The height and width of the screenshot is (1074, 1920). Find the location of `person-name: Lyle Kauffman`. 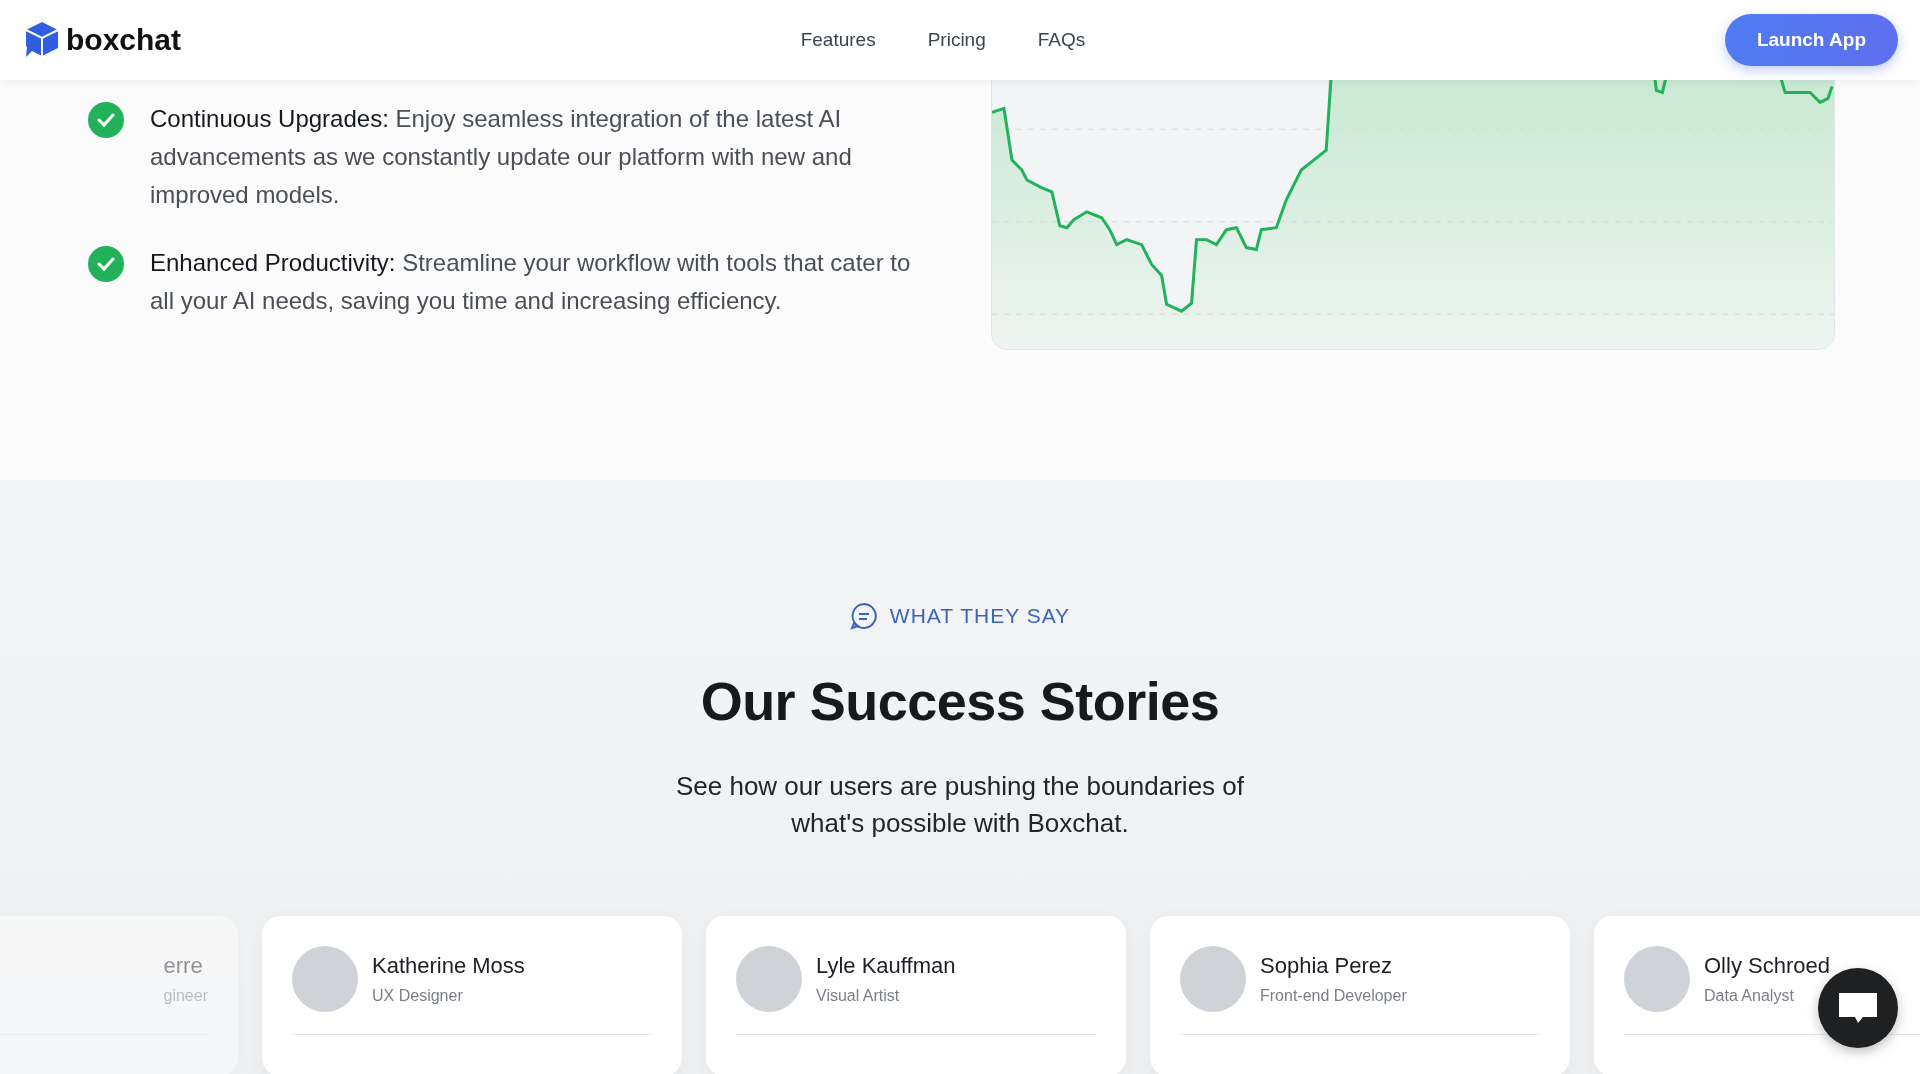

person-name: Lyle Kauffman is located at coordinates (886, 966).